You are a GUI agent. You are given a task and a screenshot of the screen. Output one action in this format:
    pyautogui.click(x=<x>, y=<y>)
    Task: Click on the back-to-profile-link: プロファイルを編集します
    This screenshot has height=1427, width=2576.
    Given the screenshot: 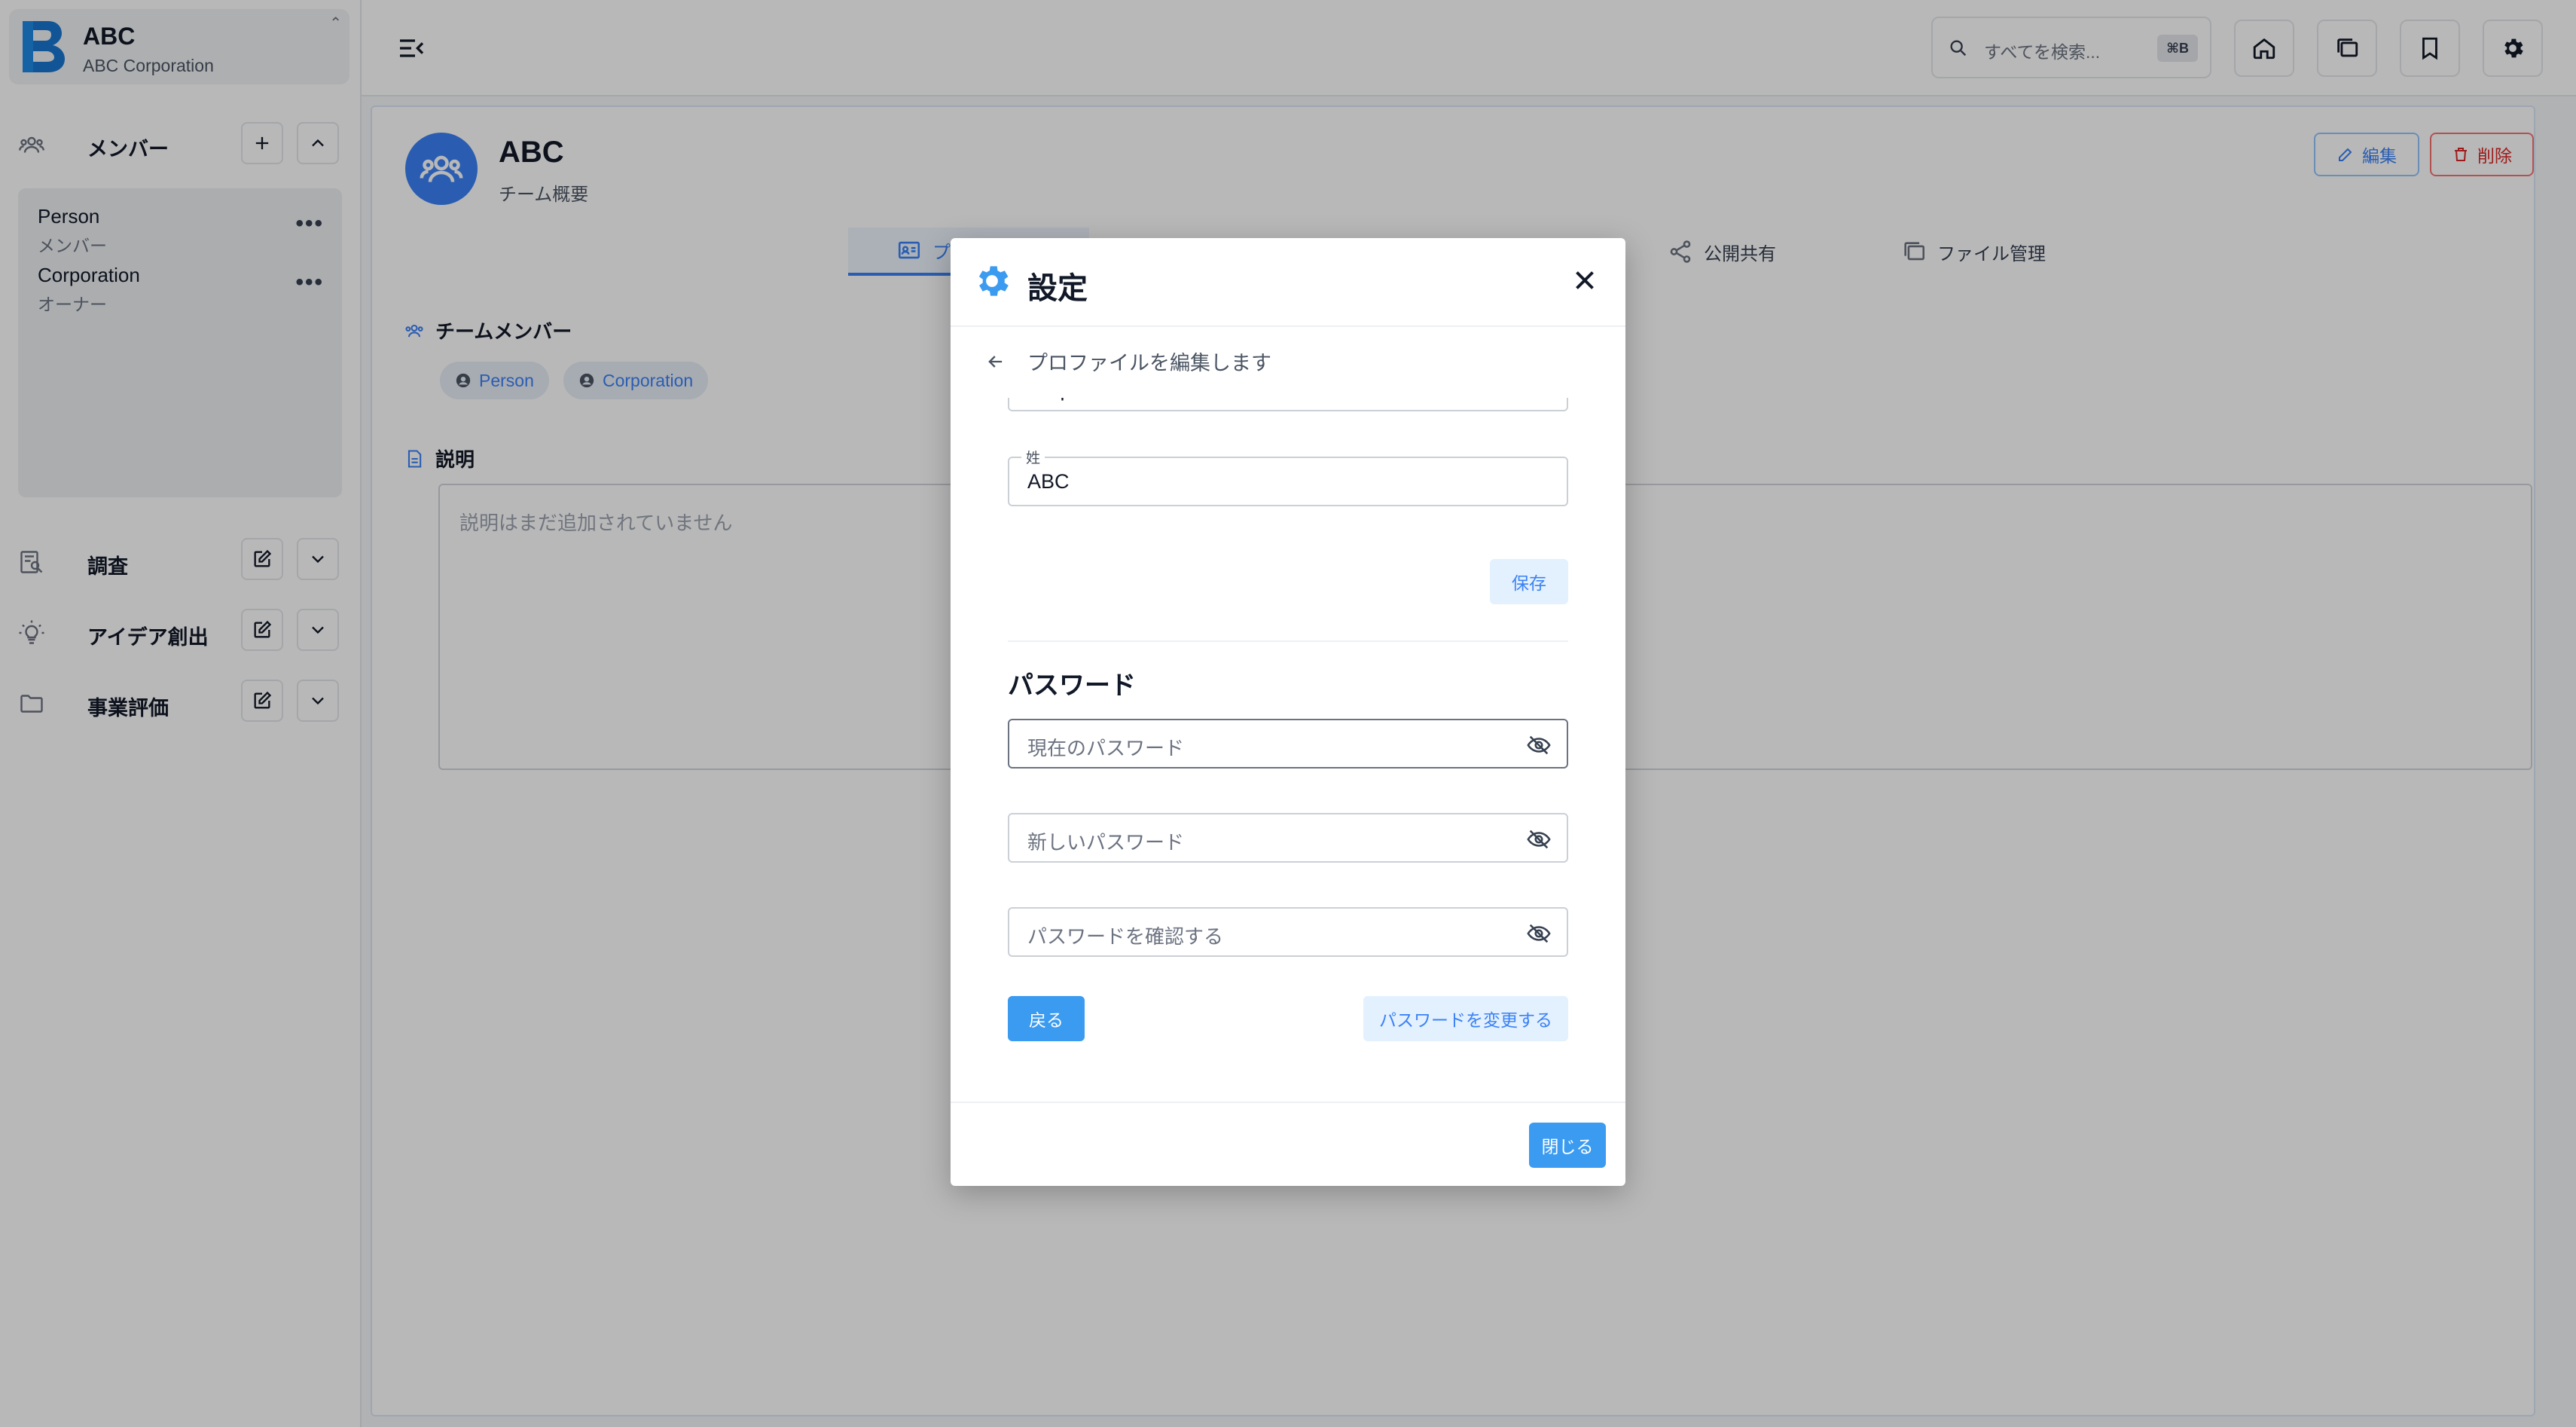 What is the action you would take?
    pyautogui.click(x=1128, y=361)
    